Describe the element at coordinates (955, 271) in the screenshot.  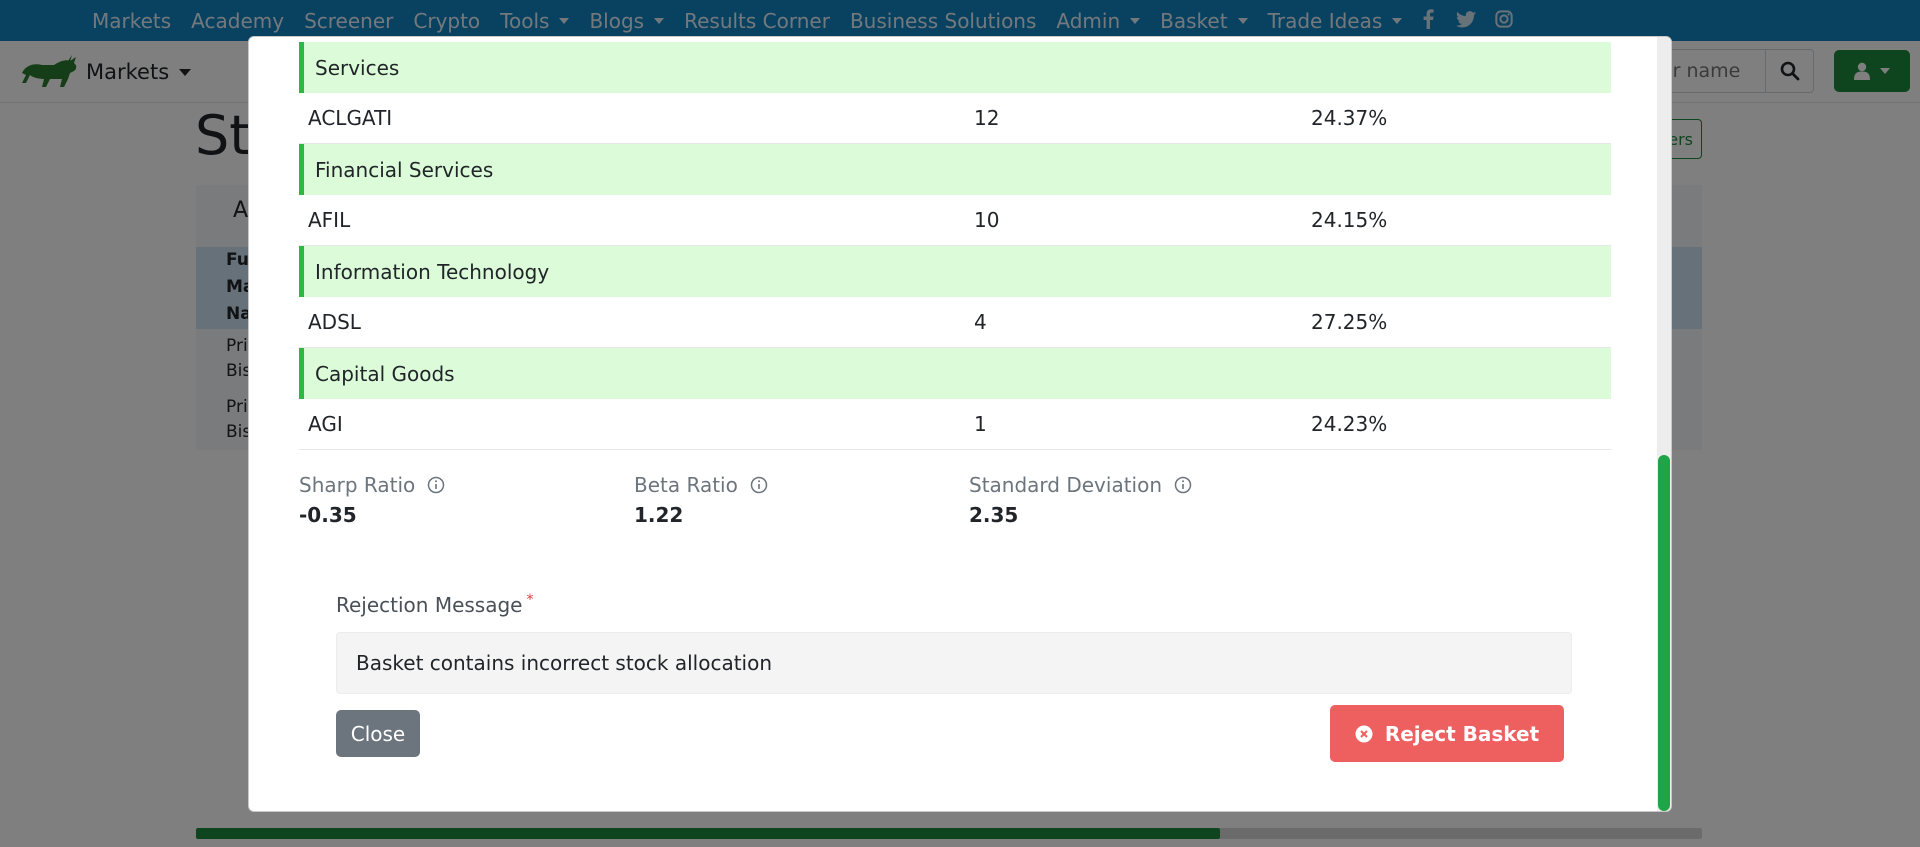
I see `sector-row: Information Technology` at that location.